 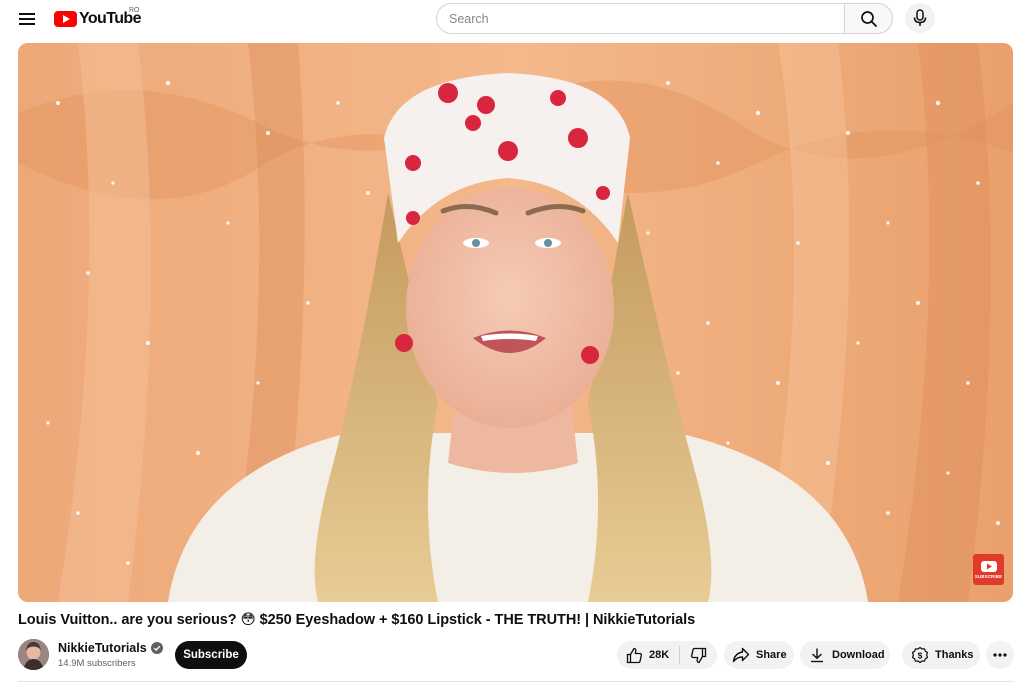 I want to click on super-thanks-icon: $, so click(x=920, y=655).